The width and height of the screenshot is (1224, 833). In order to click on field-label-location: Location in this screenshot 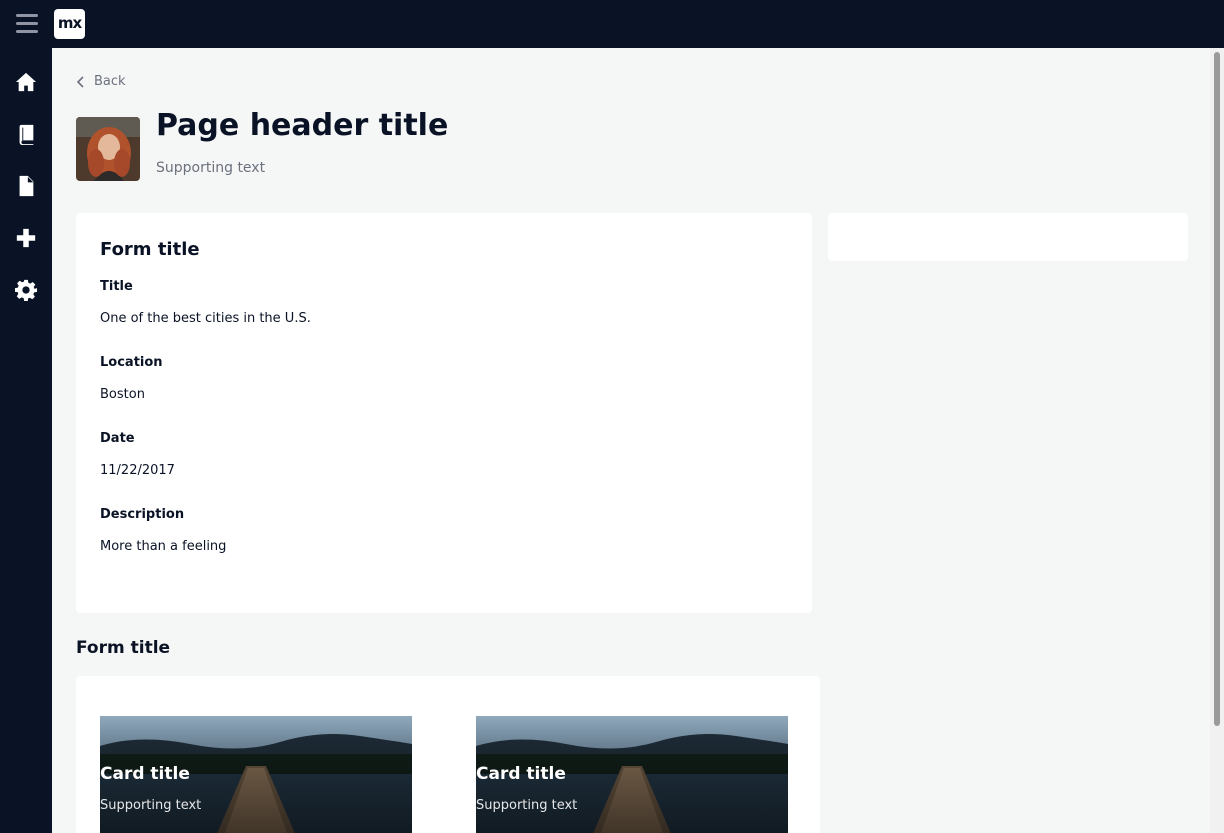, I will do `click(131, 362)`.